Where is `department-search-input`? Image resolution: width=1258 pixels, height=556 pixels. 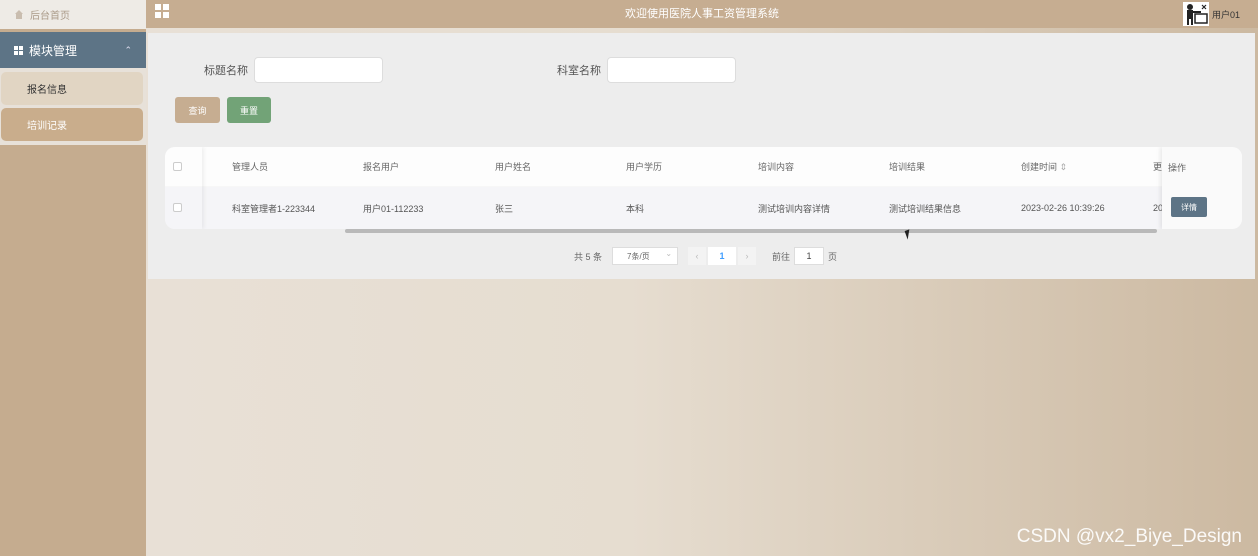 department-search-input is located at coordinates (671, 70).